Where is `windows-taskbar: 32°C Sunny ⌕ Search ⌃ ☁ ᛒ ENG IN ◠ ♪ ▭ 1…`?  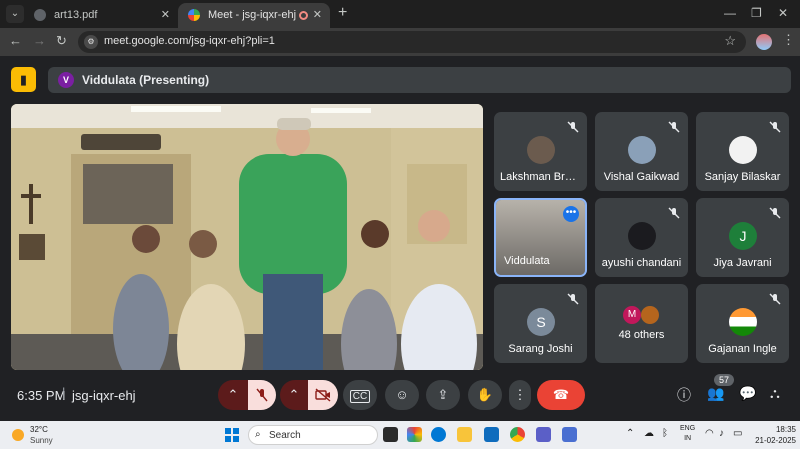
windows-taskbar: 32°C Sunny ⌕ Search ⌃ ☁ ᛒ ENG IN ◠ ♪ ▭ 1… is located at coordinates (400, 435).